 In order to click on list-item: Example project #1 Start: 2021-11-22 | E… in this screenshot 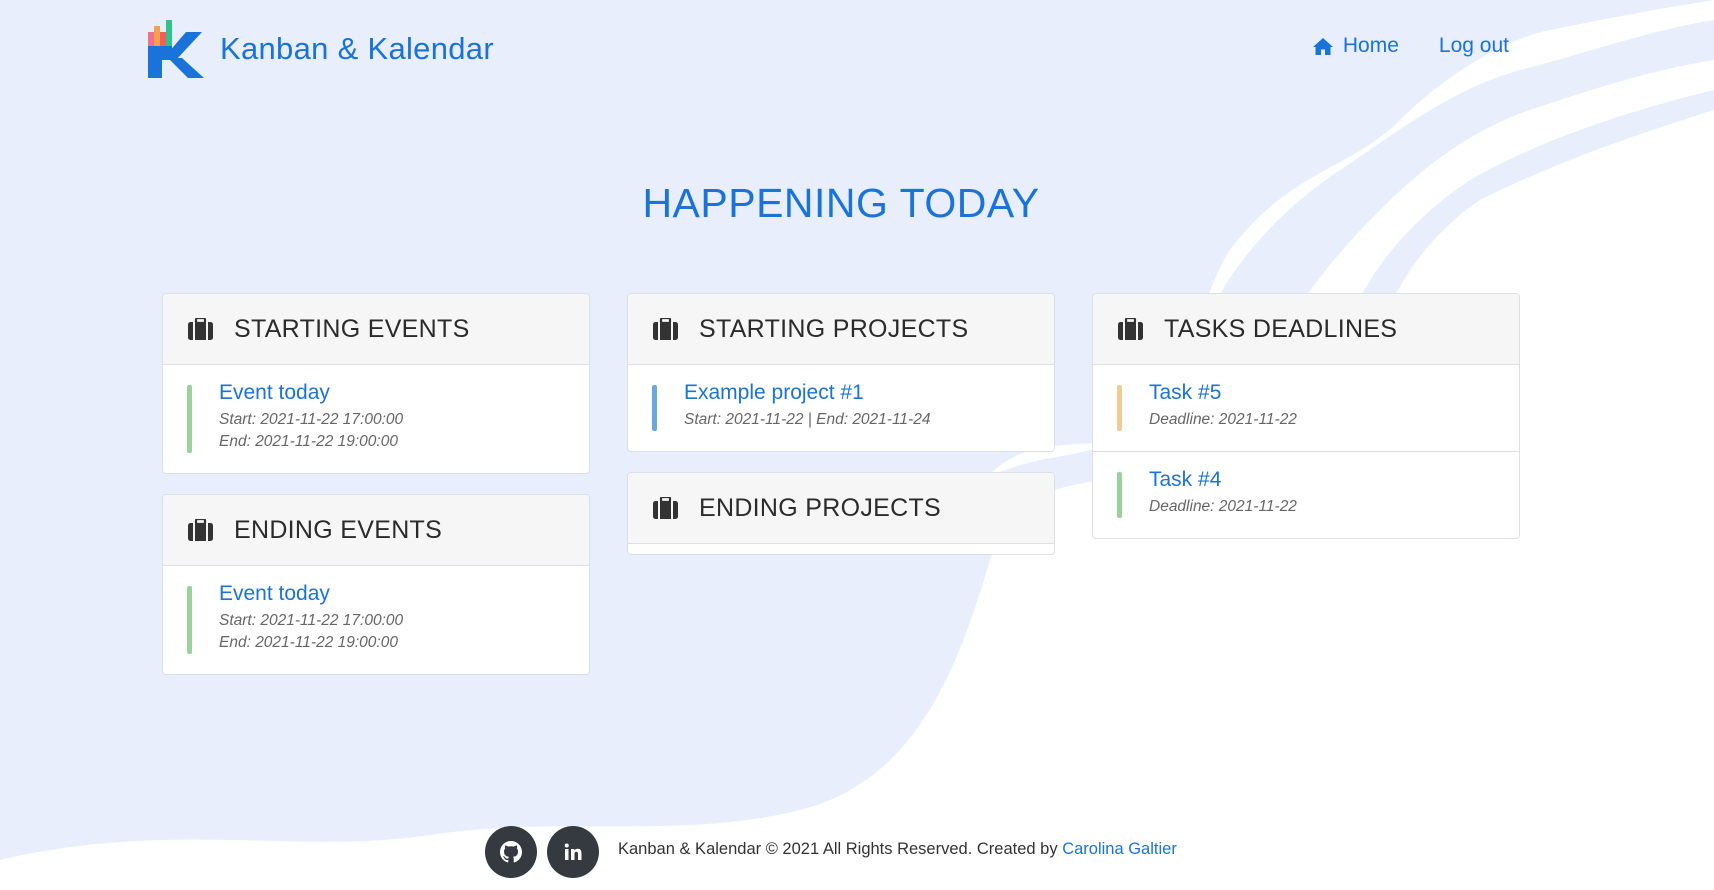, I will do `click(841, 408)`.